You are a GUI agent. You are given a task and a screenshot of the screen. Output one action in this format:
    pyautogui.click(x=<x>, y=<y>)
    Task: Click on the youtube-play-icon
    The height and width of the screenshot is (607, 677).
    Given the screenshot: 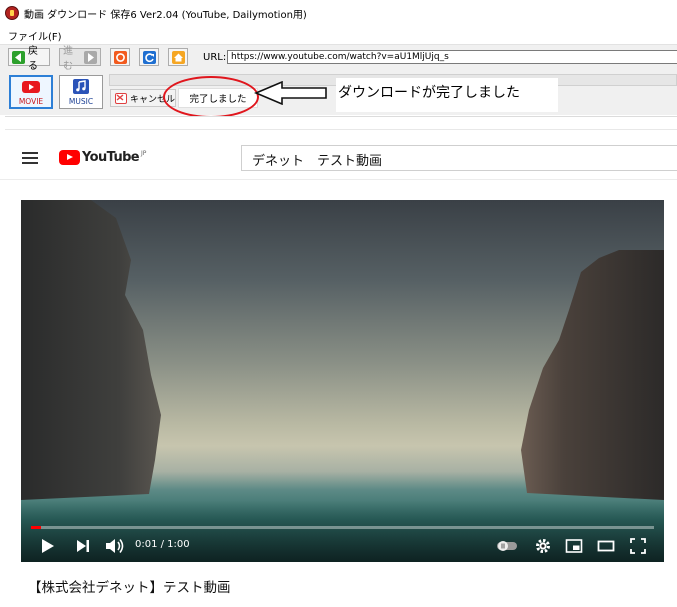 What is the action you would take?
    pyautogui.click(x=69, y=157)
    